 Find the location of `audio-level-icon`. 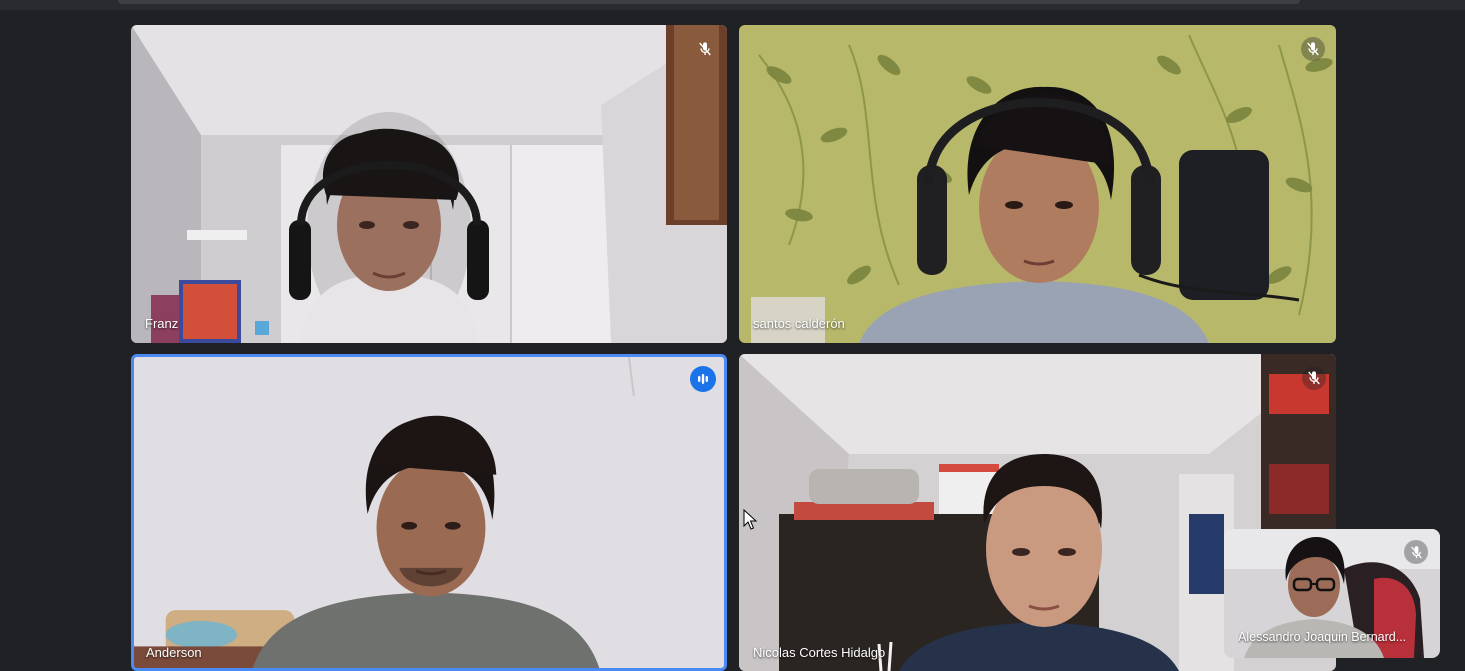

audio-level-icon is located at coordinates (703, 379).